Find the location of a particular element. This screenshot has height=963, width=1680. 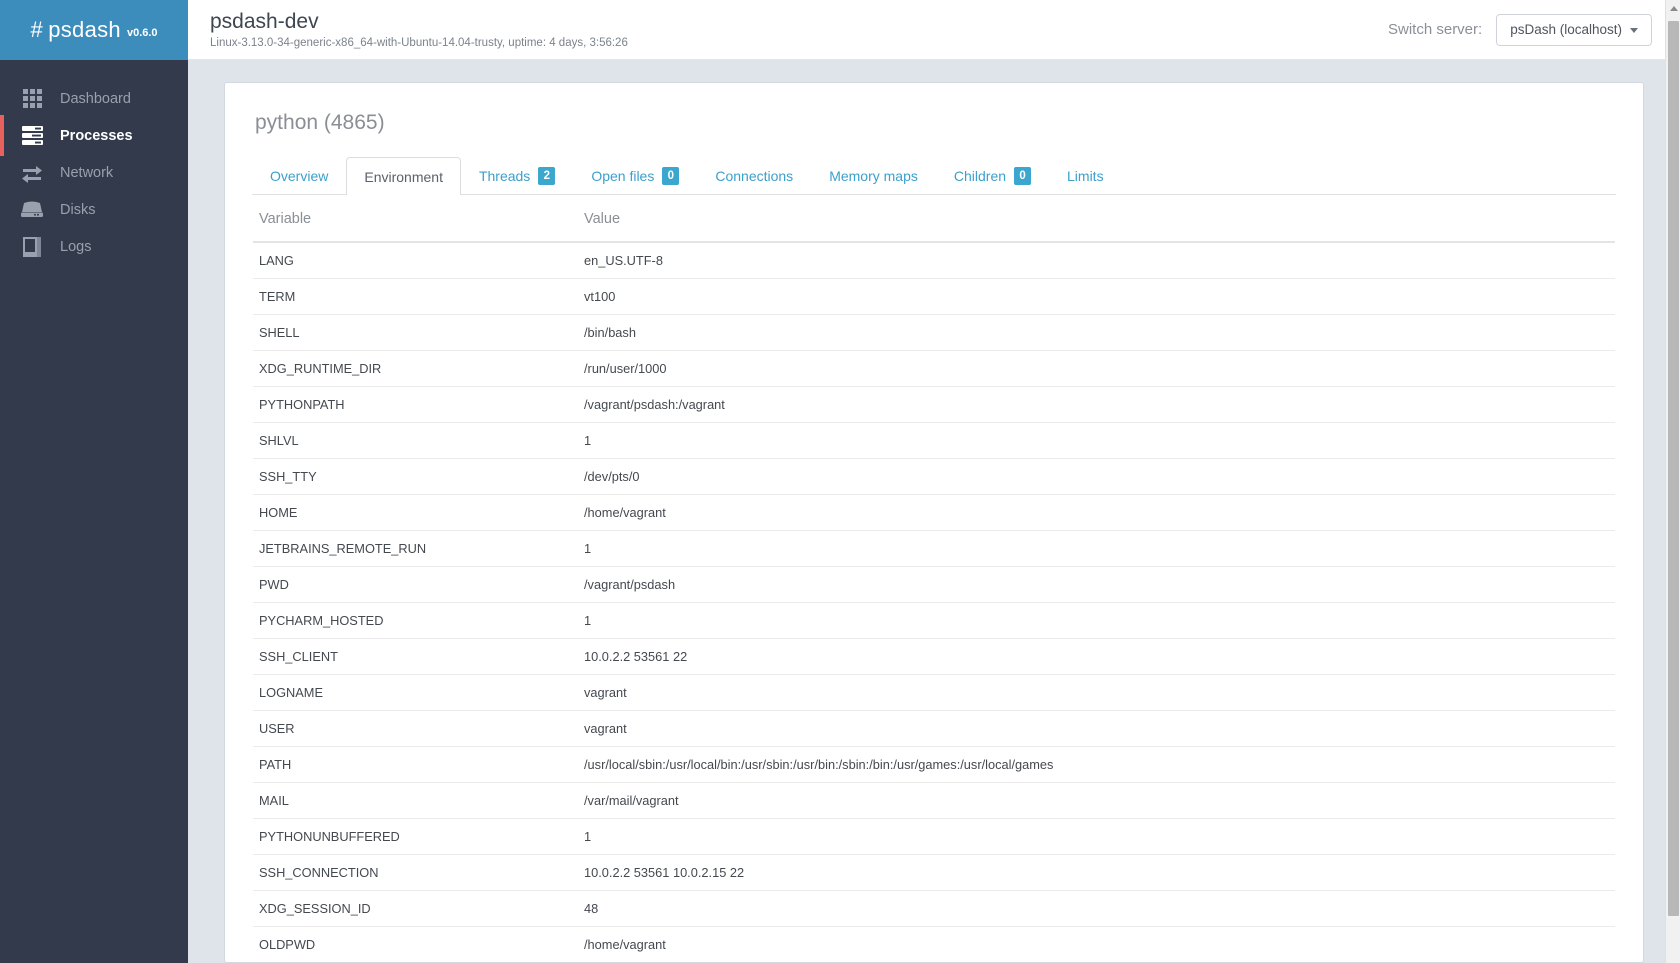

tab-threads: Threads 2 is located at coordinates (517, 175).